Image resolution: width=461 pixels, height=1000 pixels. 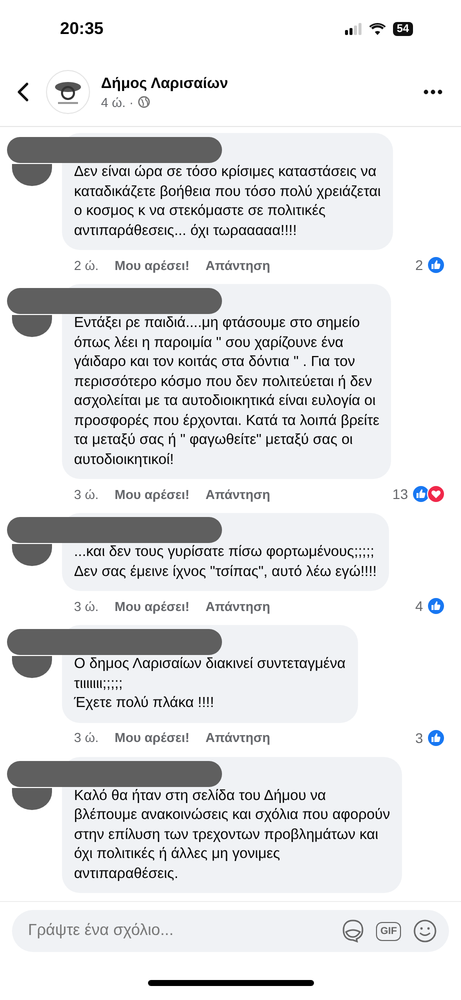 I want to click on page-logo-drawing, so click(x=68, y=92).